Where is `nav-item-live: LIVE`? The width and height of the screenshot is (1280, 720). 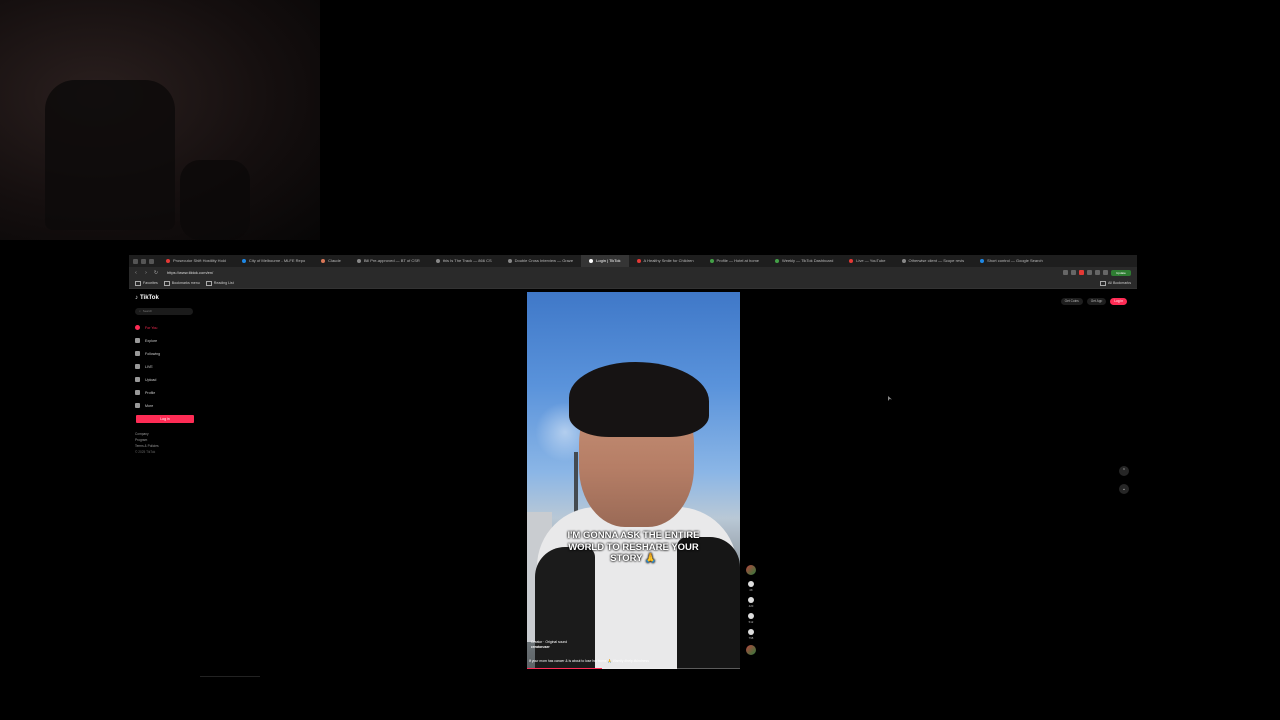
nav-item-live: LIVE is located at coordinates (170, 366).